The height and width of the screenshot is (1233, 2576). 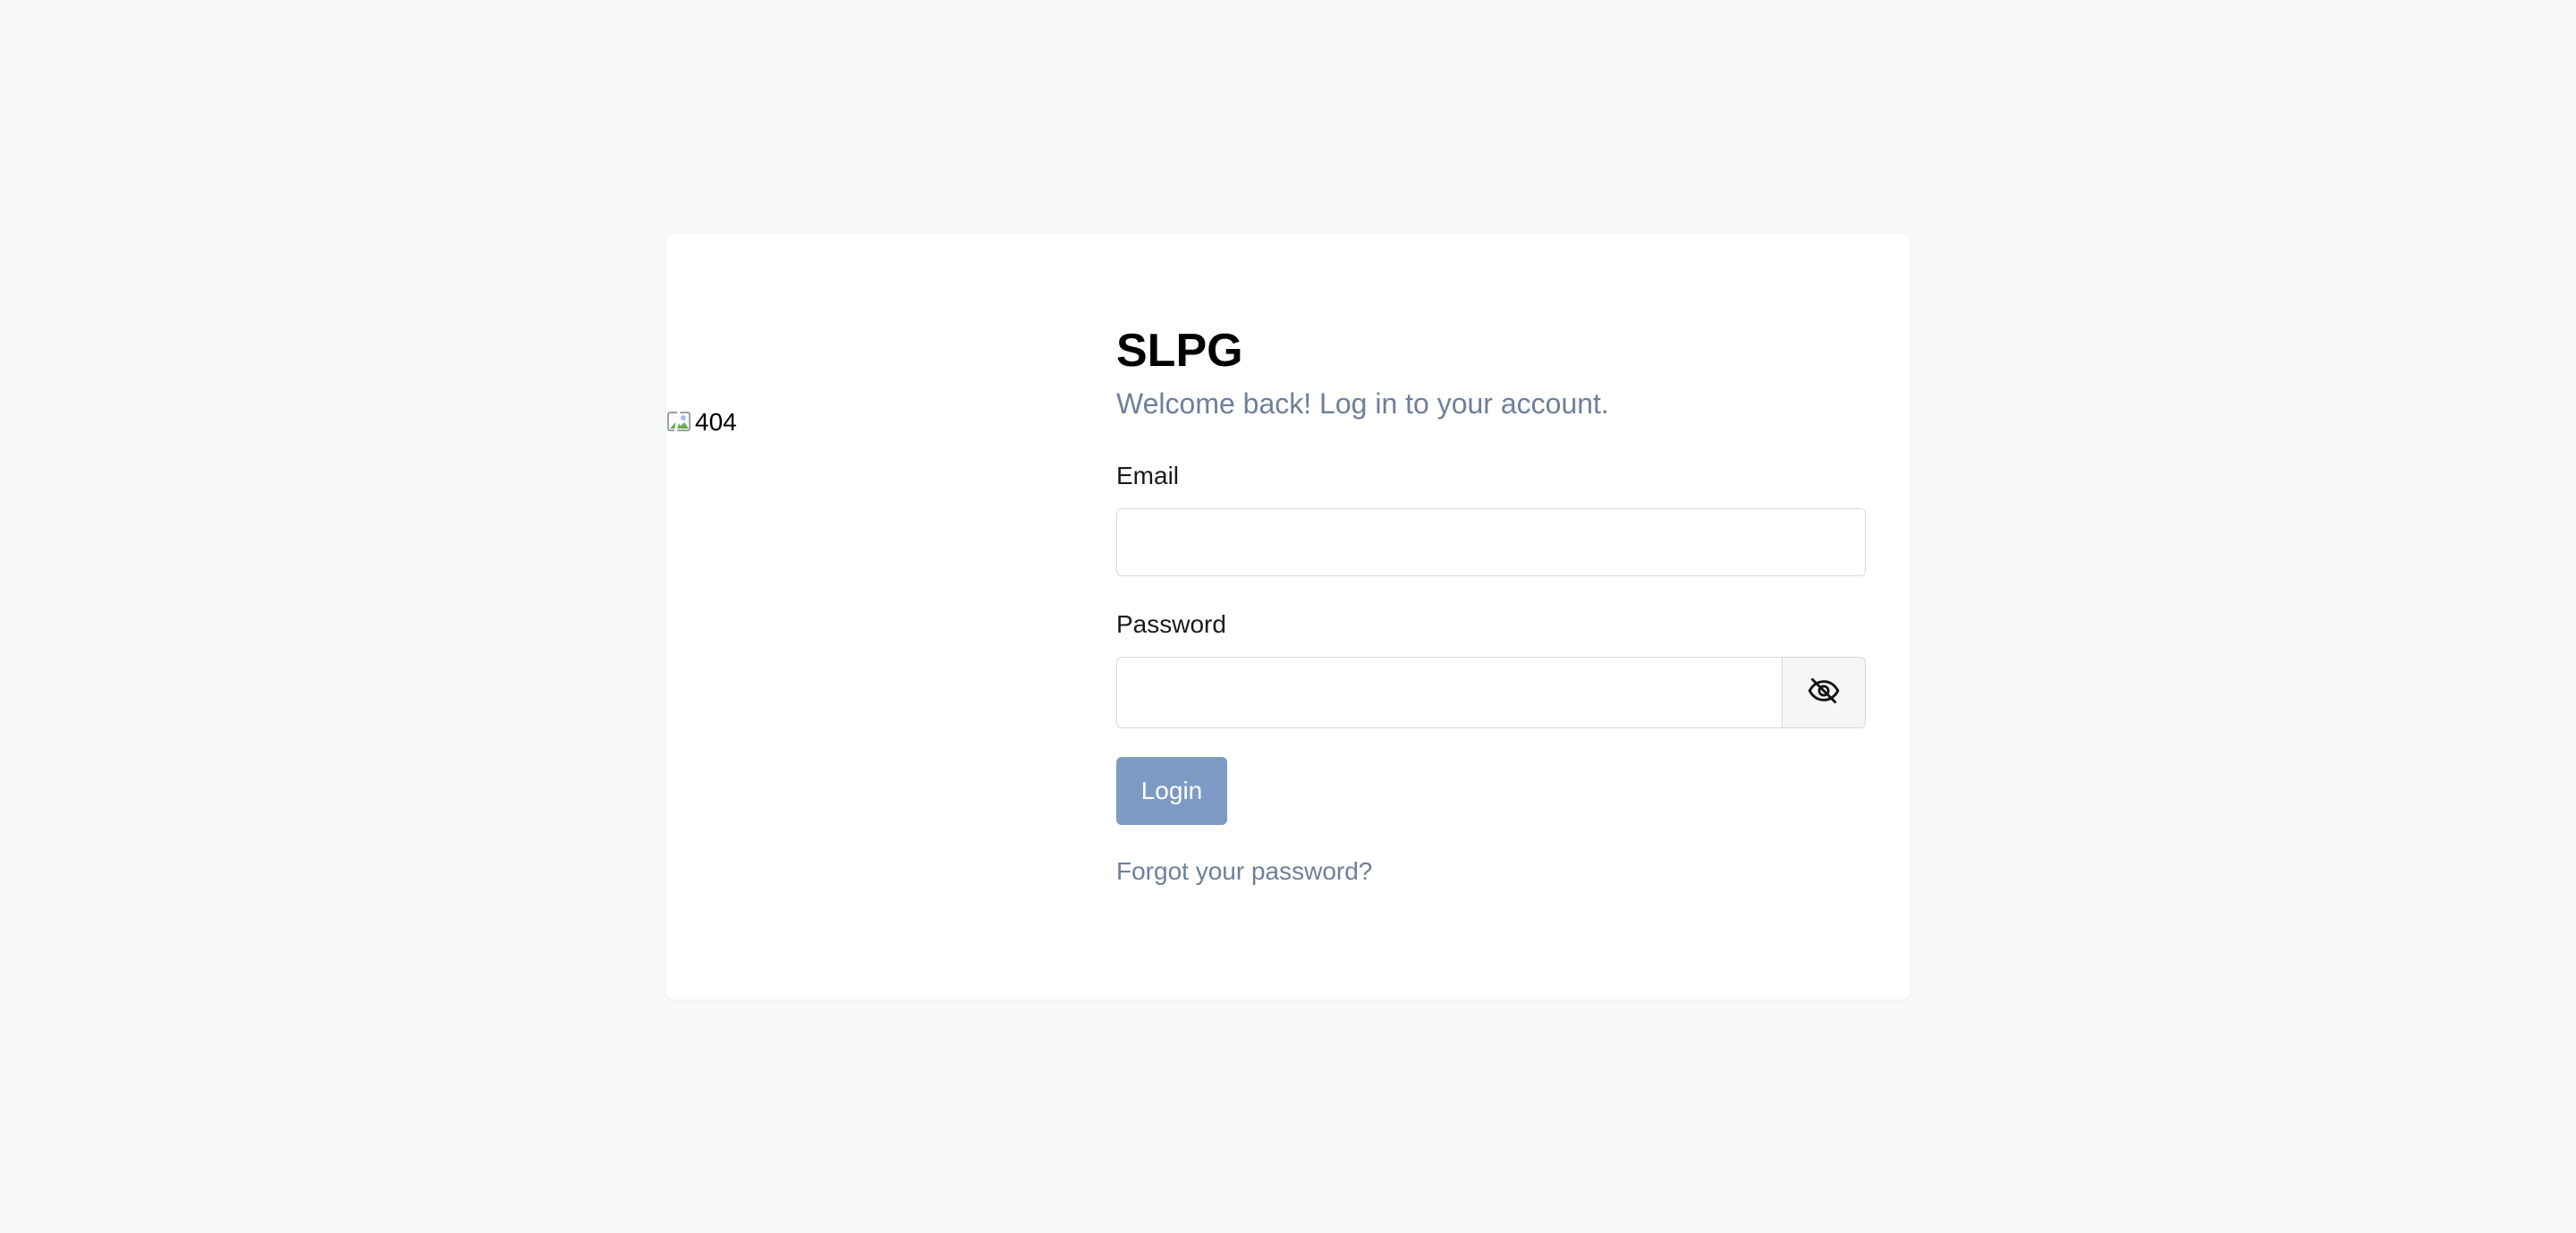 What do you see at coordinates (1491, 871) in the screenshot?
I see `forgot-password-link: Forgot your password?` at bounding box center [1491, 871].